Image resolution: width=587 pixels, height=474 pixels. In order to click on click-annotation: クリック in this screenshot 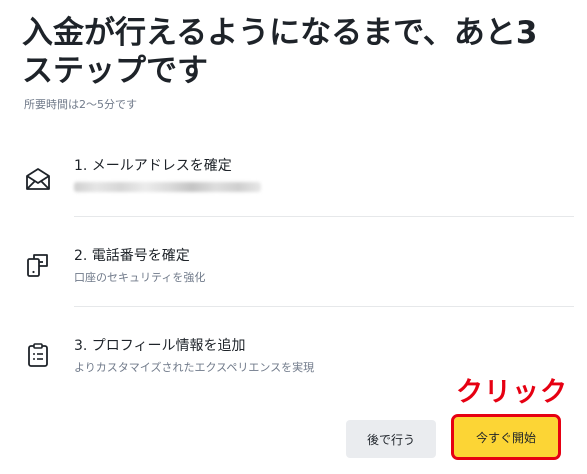, I will do `click(512, 392)`.